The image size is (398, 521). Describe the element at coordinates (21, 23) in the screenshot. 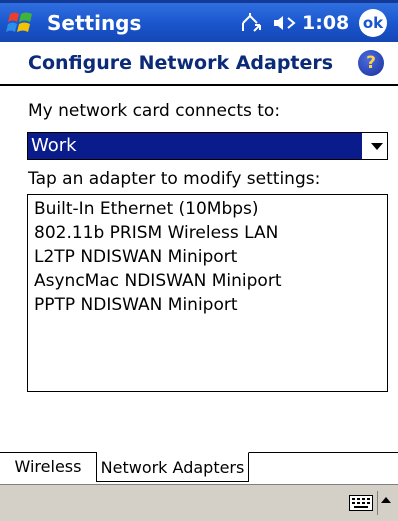

I see `windows-start-icon` at that location.